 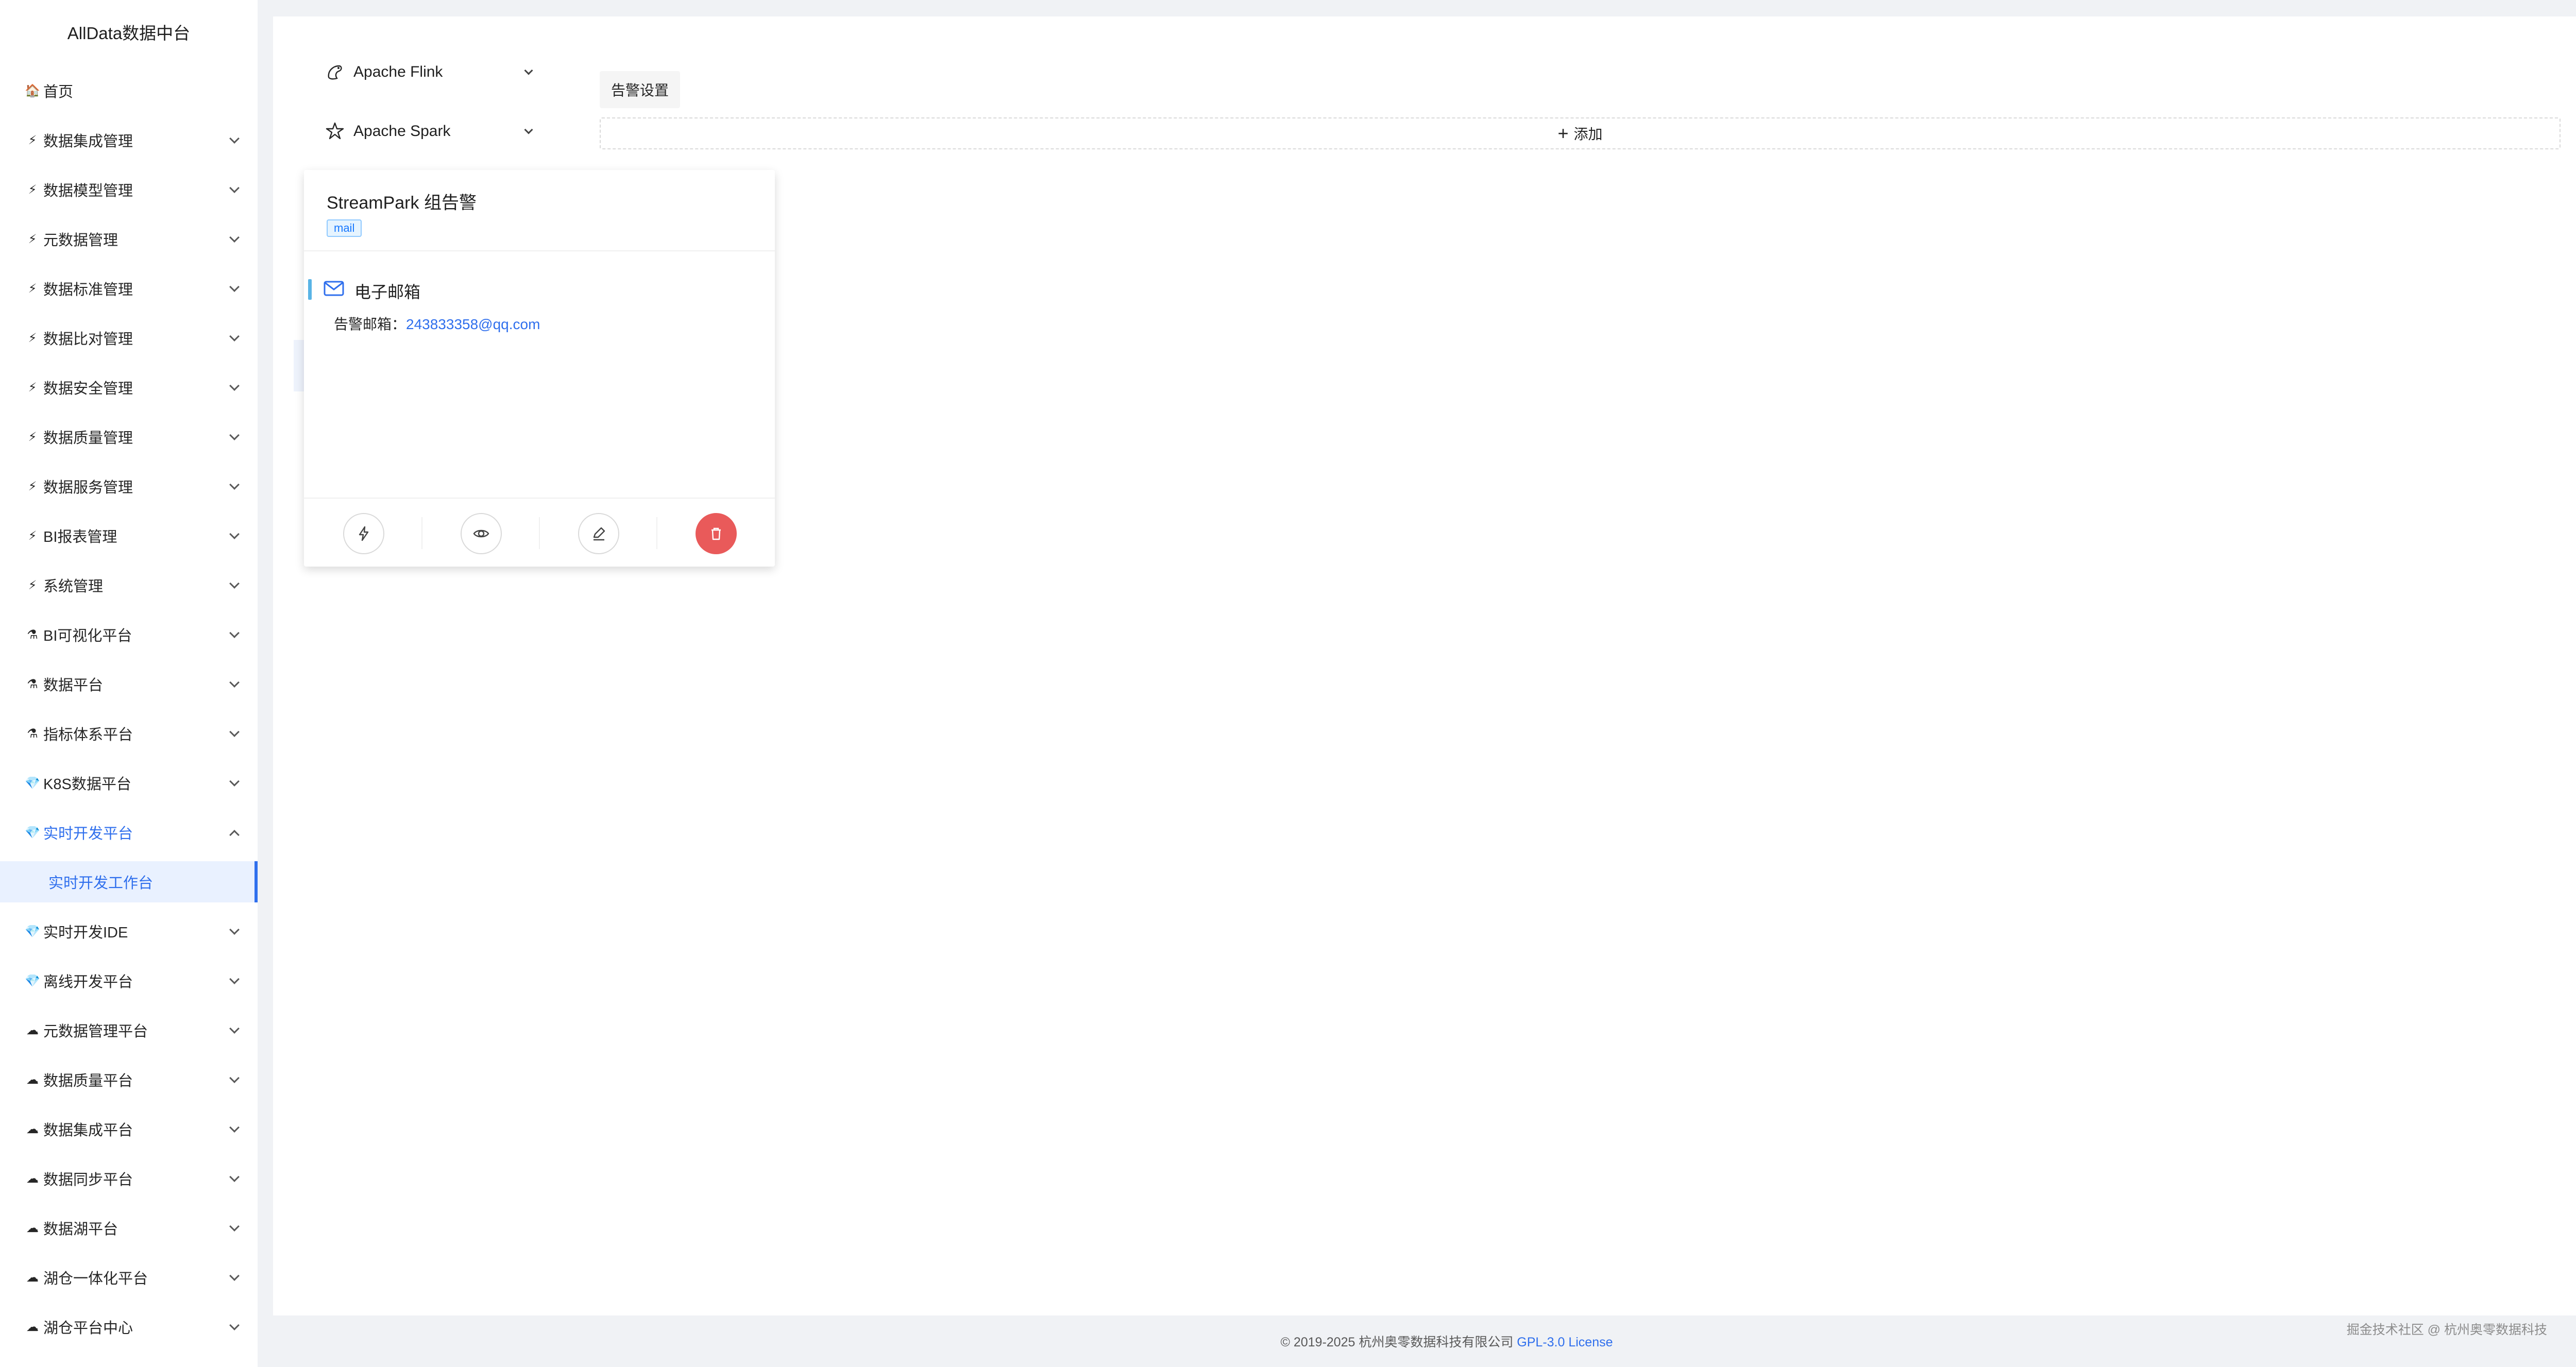 What do you see at coordinates (1588, 134) in the screenshot?
I see `add-button-label: 添加` at bounding box center [1588, 134].